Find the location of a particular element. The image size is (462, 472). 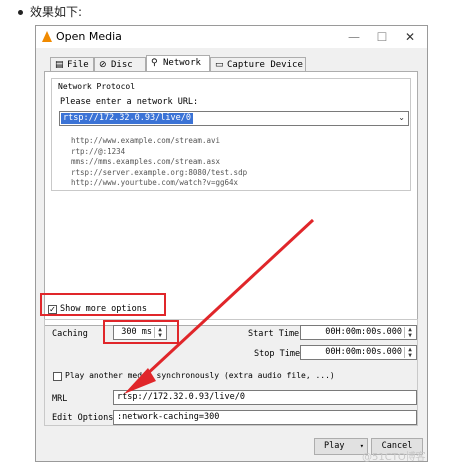

watermark: @51CTO博客 is located at coordinates (394, 457).